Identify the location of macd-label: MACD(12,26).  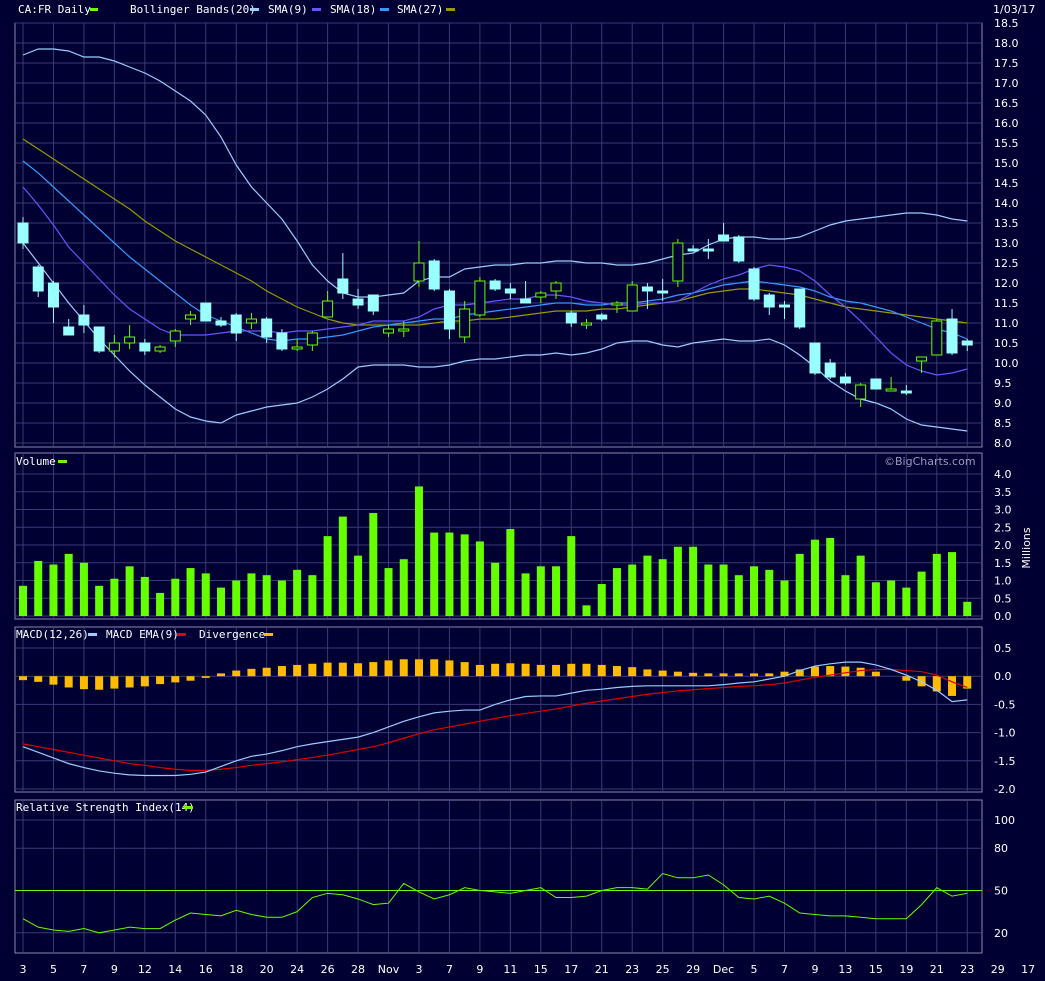
(52, 634).